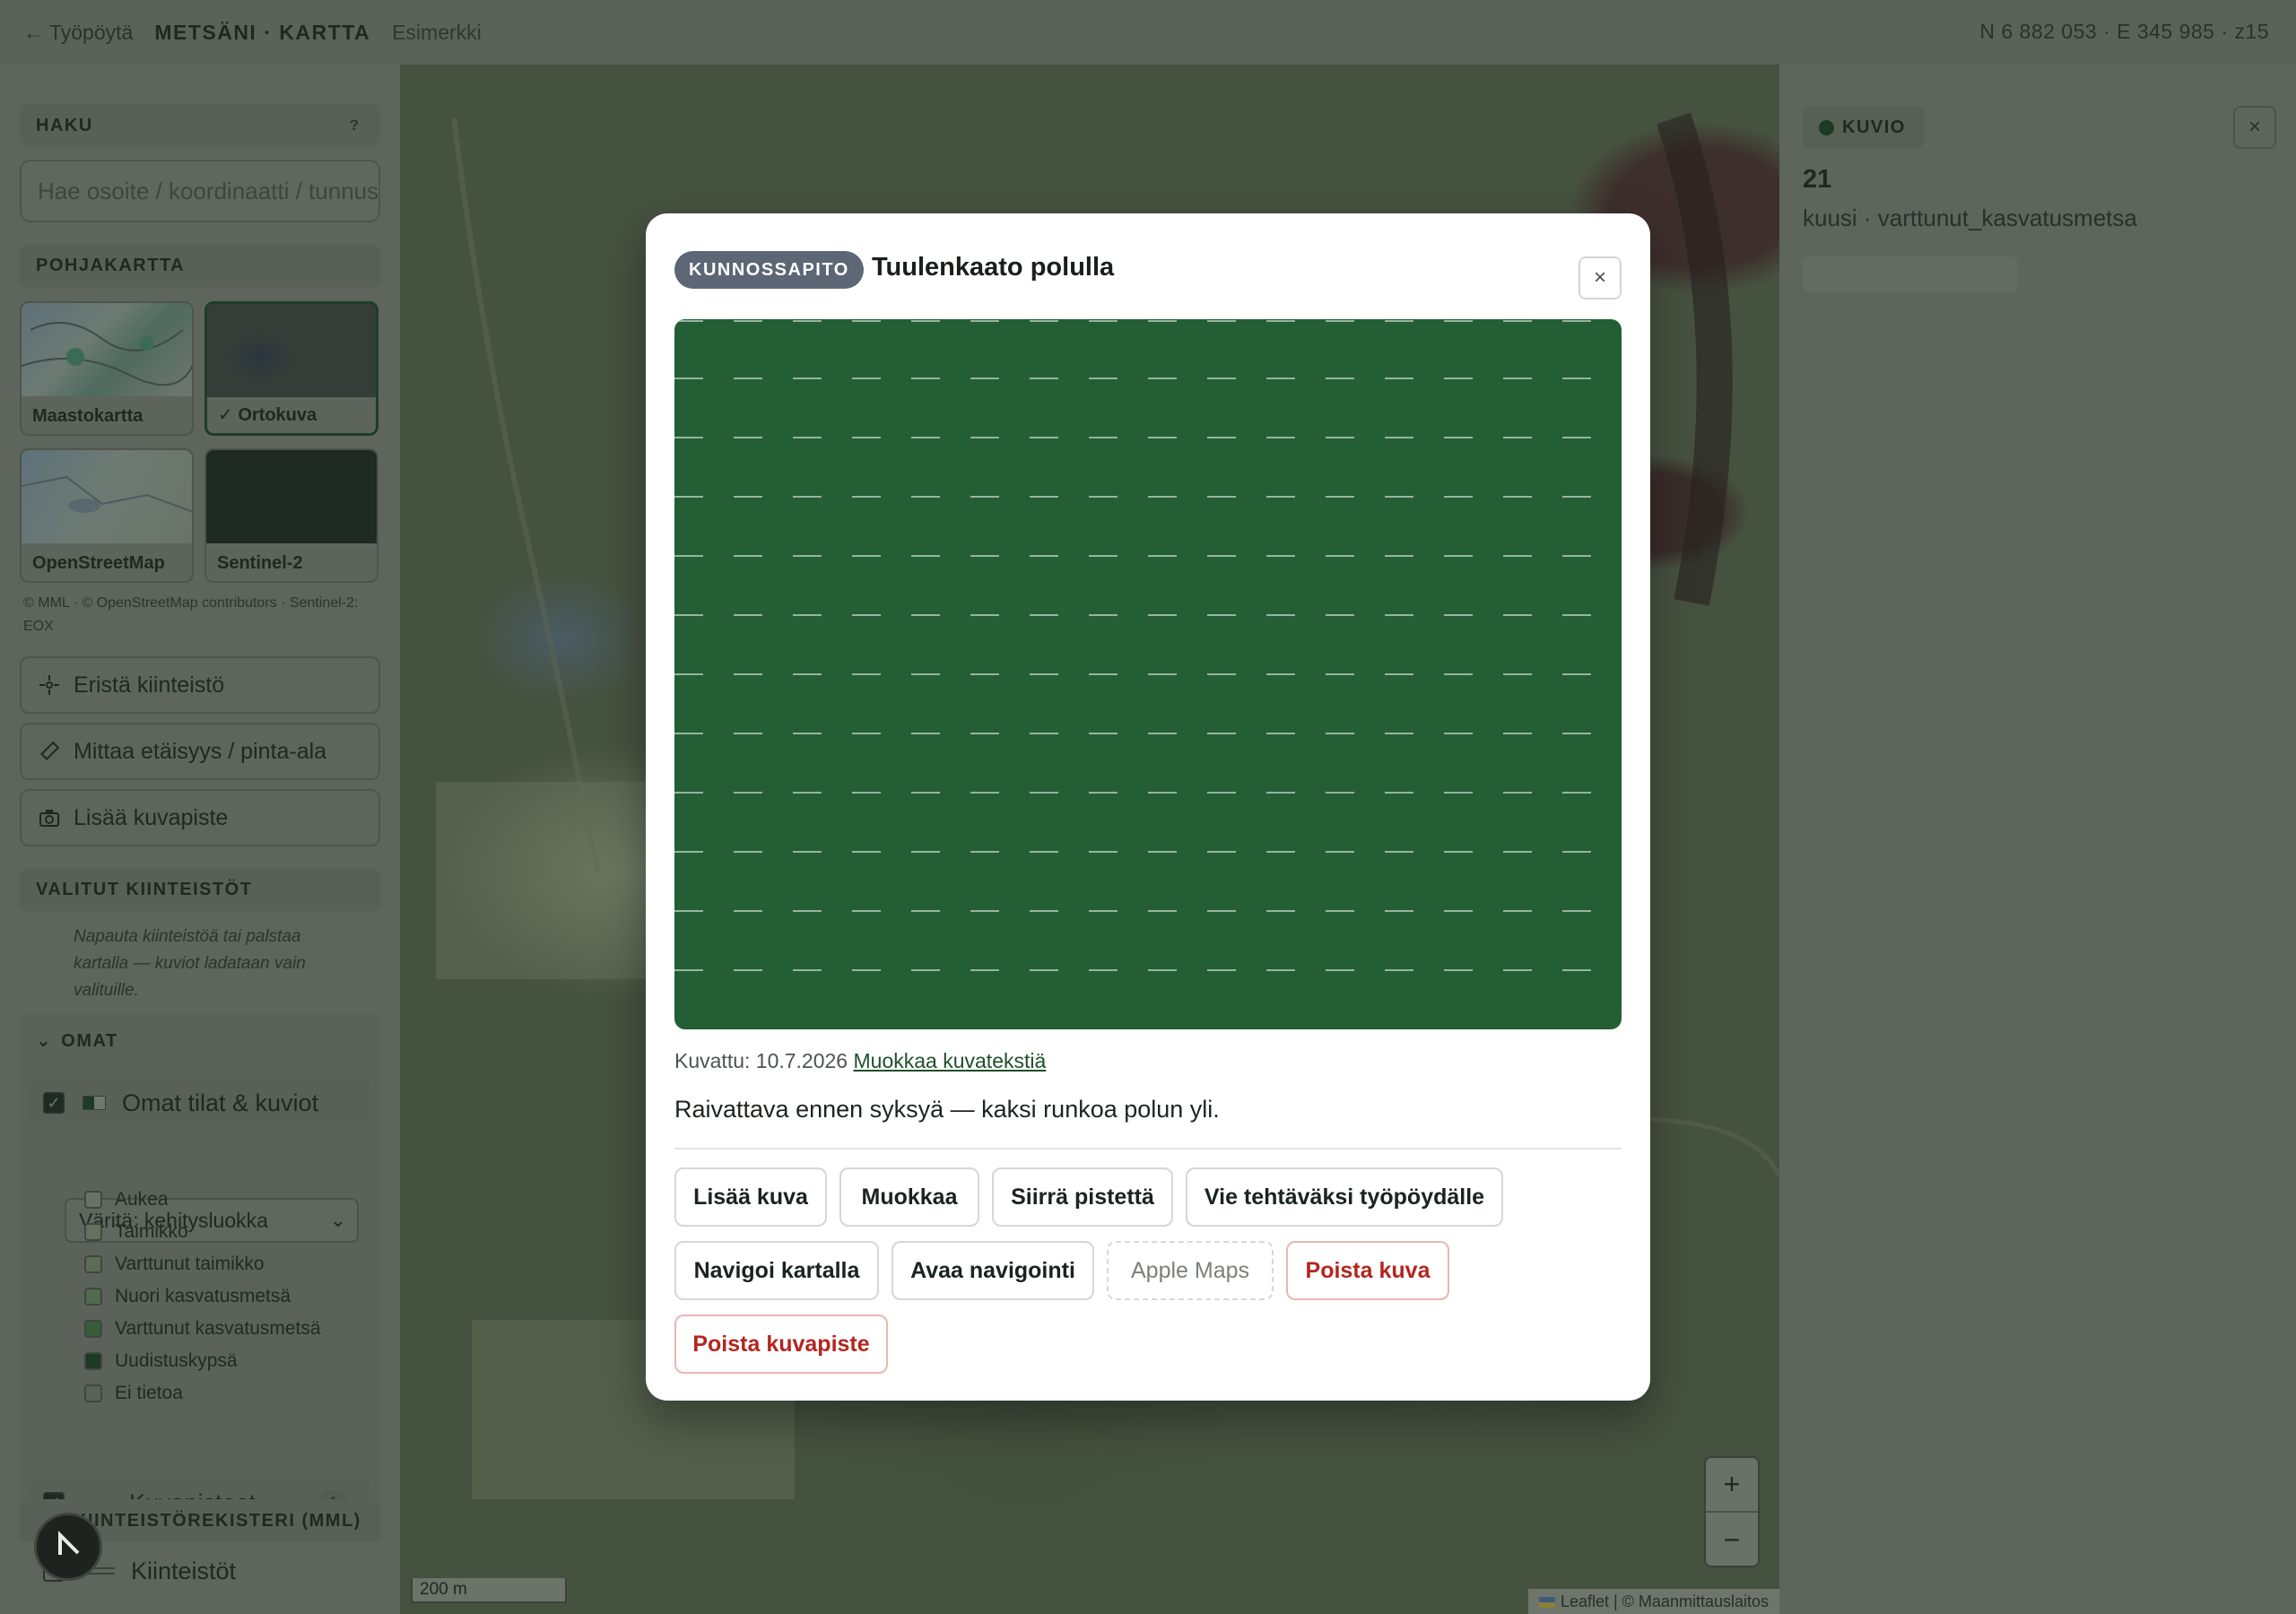 This screenshot has width=2296, height=1614. Describe the element at coordinates (761, 1060) in the screenshot. I see `capture-date: Kuvattu: 10.7.2026` at that location.